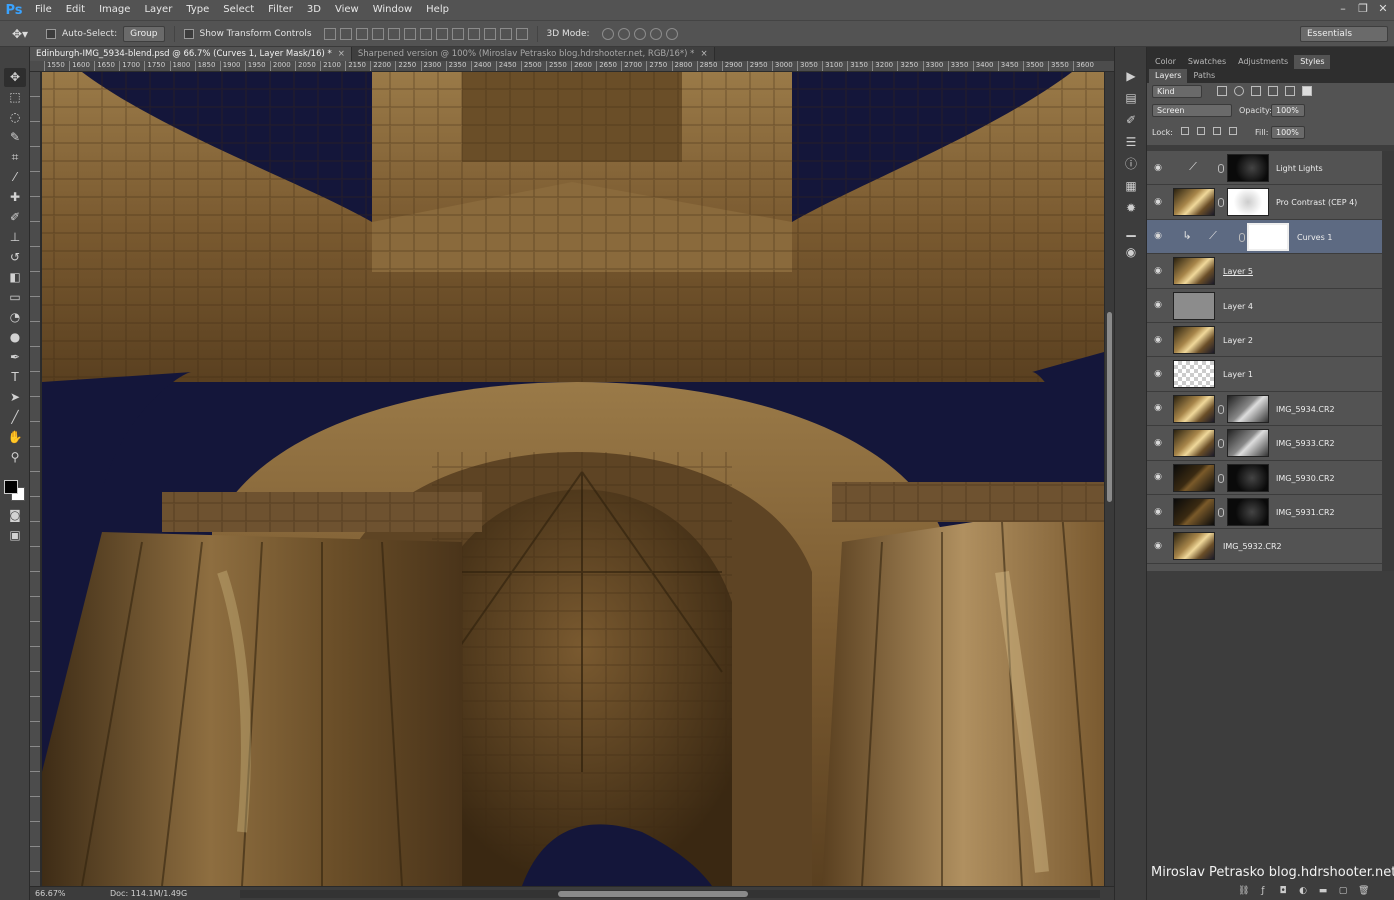 The image size is (1394, 900). What do you see at coordinates (1131, 230) in the screenshot?
I see `histogram-icon: ▁` at bounding box center [1131, 230].